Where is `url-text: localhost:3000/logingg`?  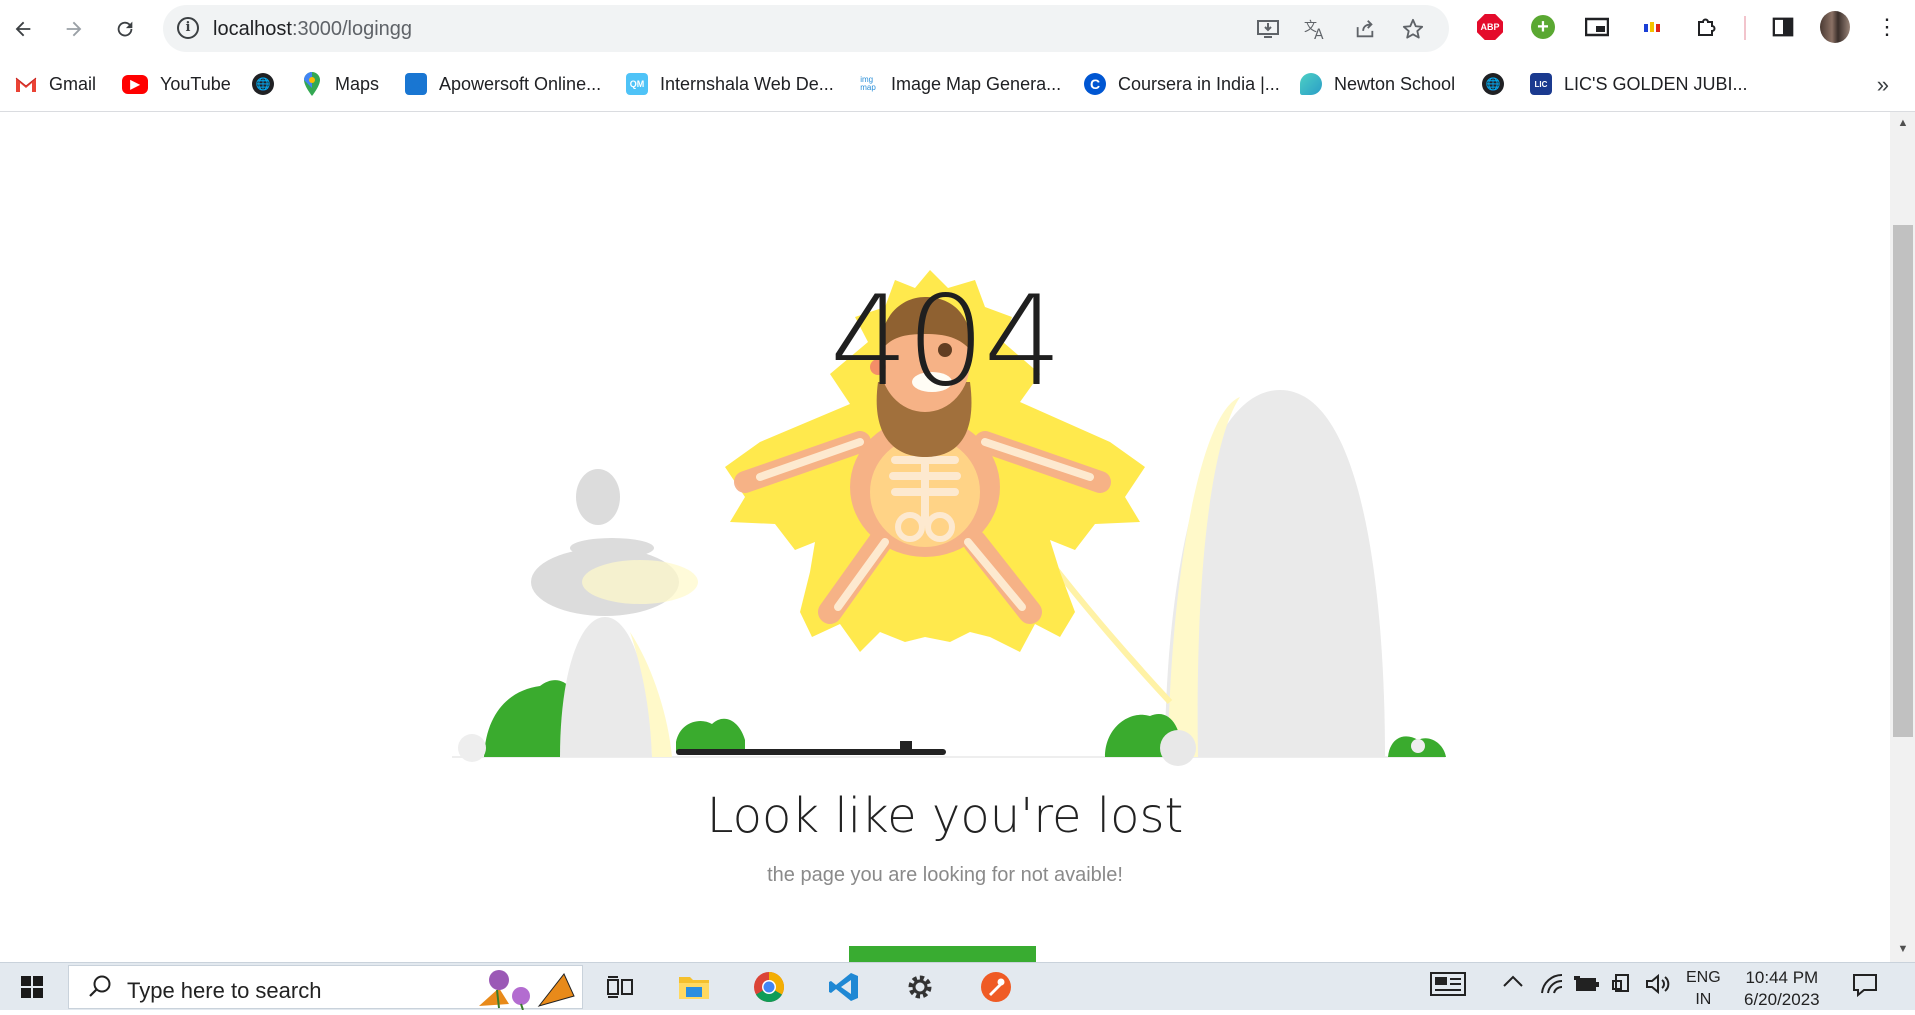
url-text: localhost:3000/logingg is located at coordinates (312, 29).